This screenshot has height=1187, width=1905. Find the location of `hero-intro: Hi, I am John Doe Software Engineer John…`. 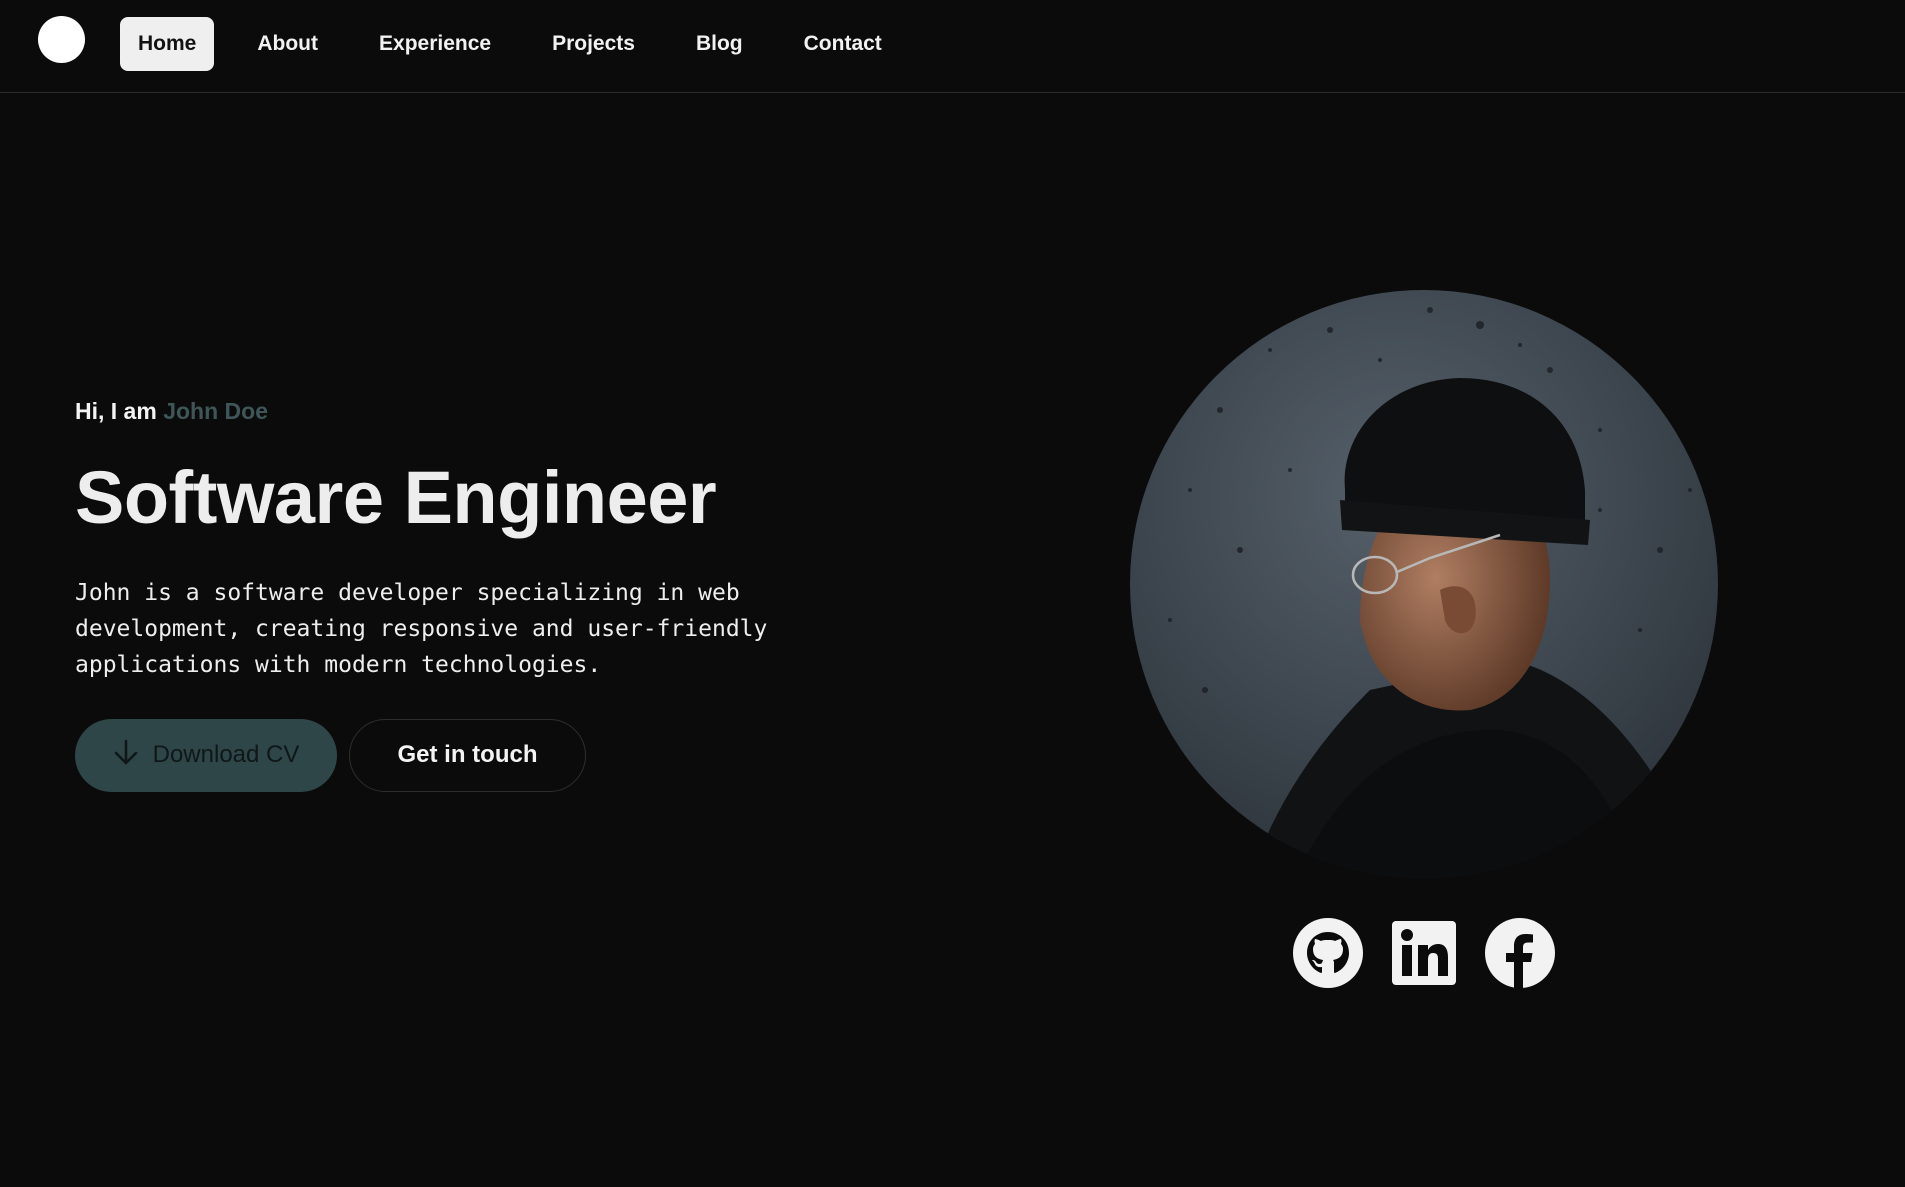

hero-intro: Hi, I am John Doe Software Engineer John… is located at coordinates (455, 595).